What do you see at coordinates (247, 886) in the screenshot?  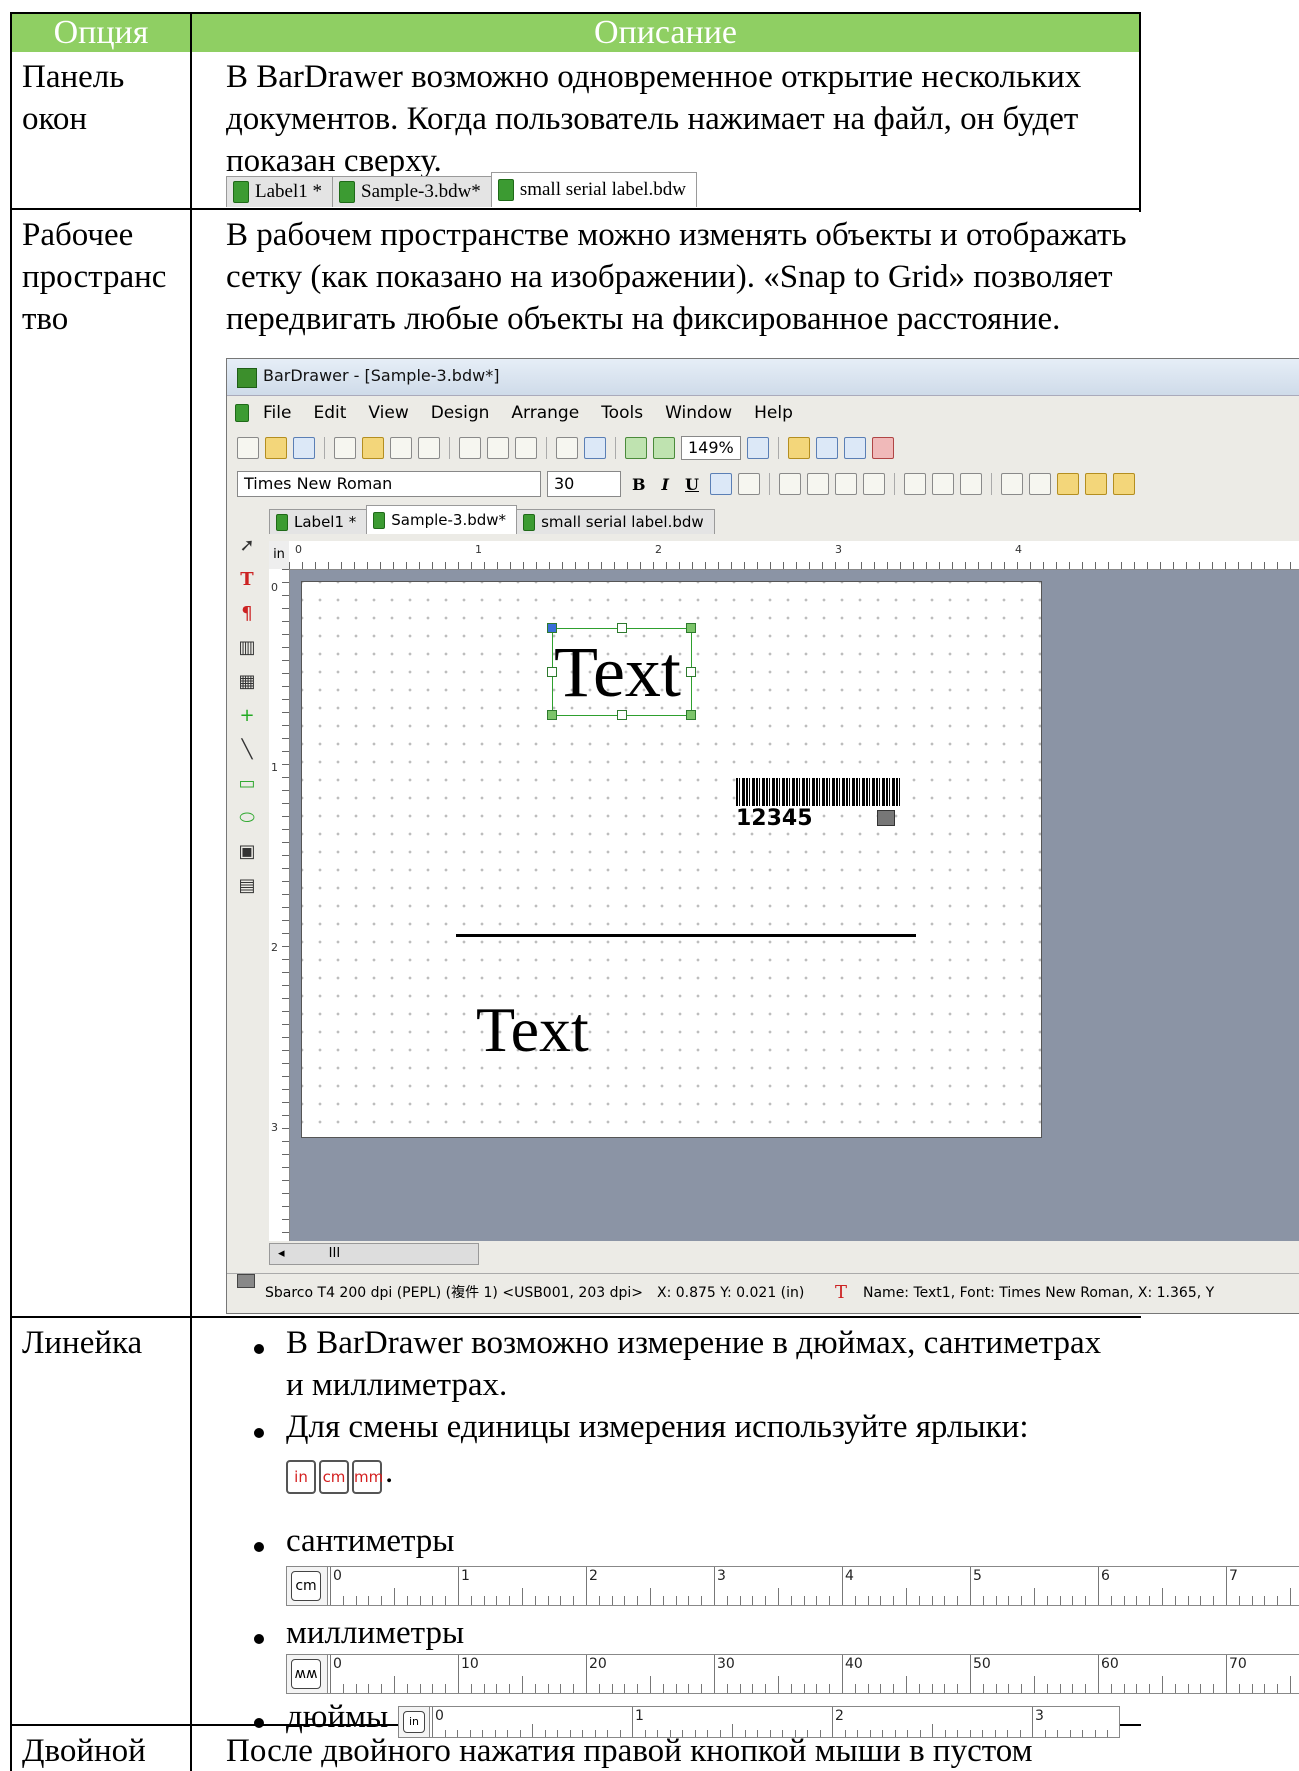 I see `database-tool-icon: ▤` at bounding box center [247, 886].